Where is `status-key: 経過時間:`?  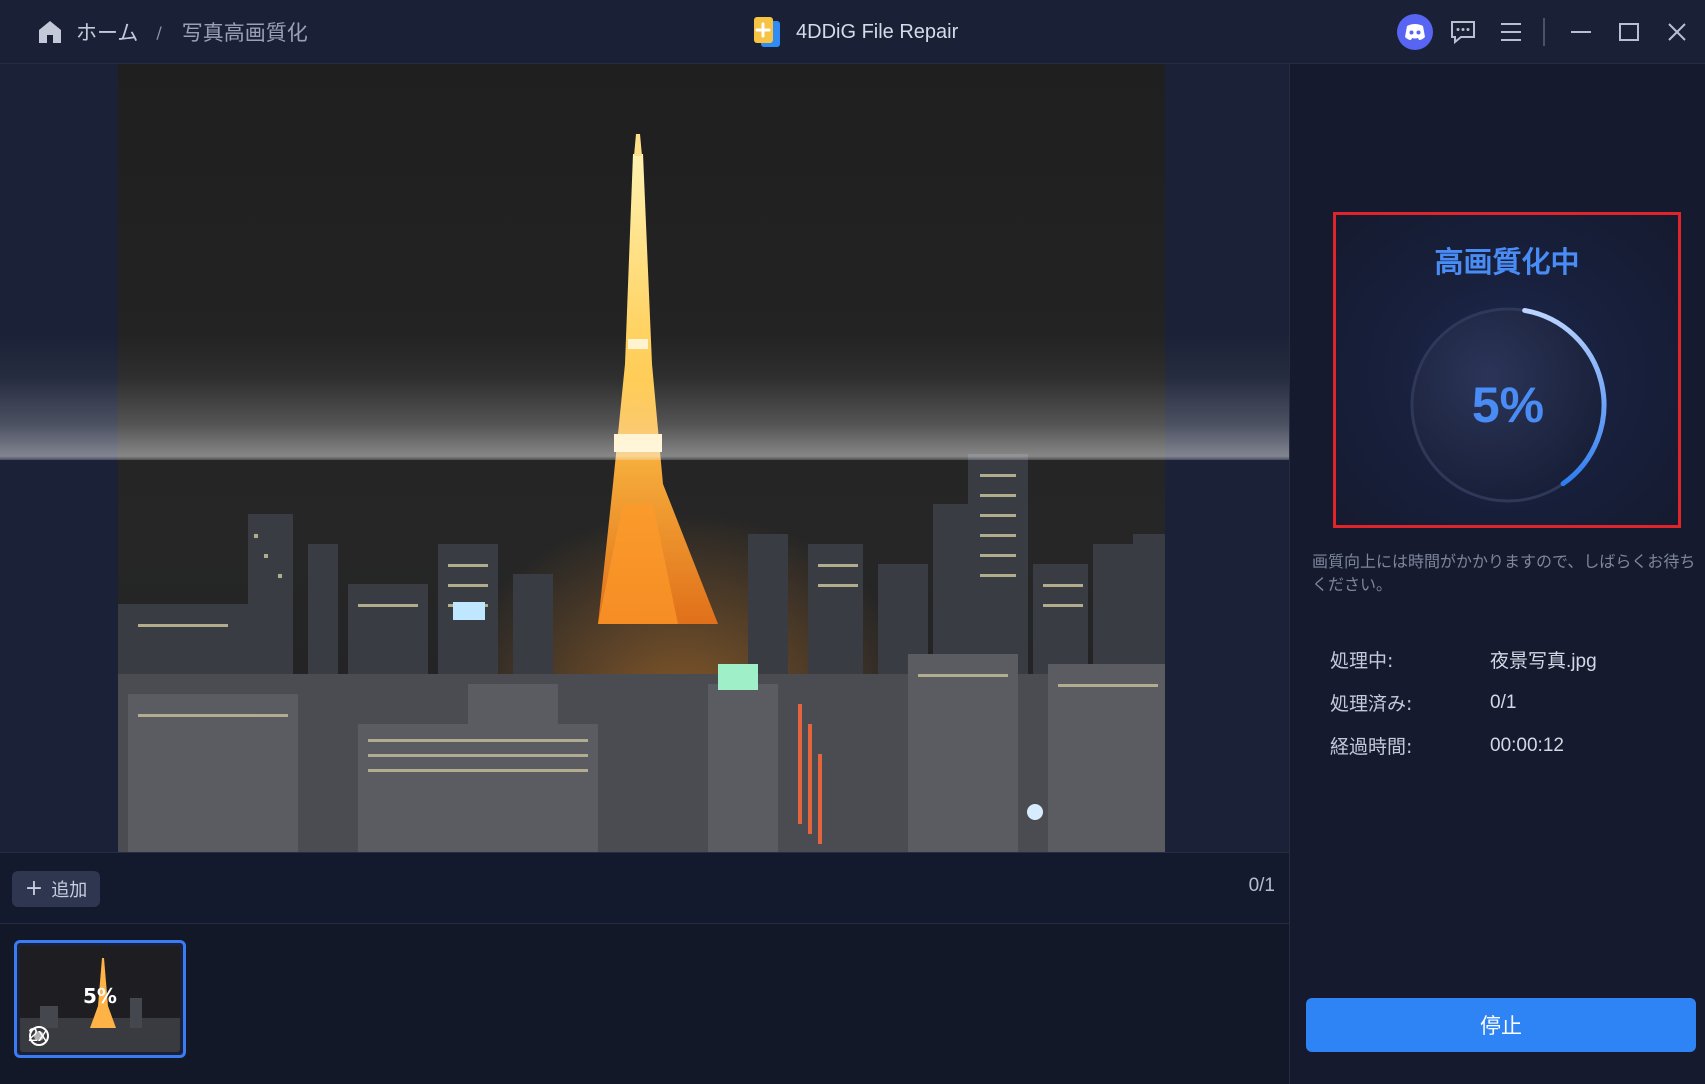
status-key: 経過時間: is located at coordinates (1371, 747).